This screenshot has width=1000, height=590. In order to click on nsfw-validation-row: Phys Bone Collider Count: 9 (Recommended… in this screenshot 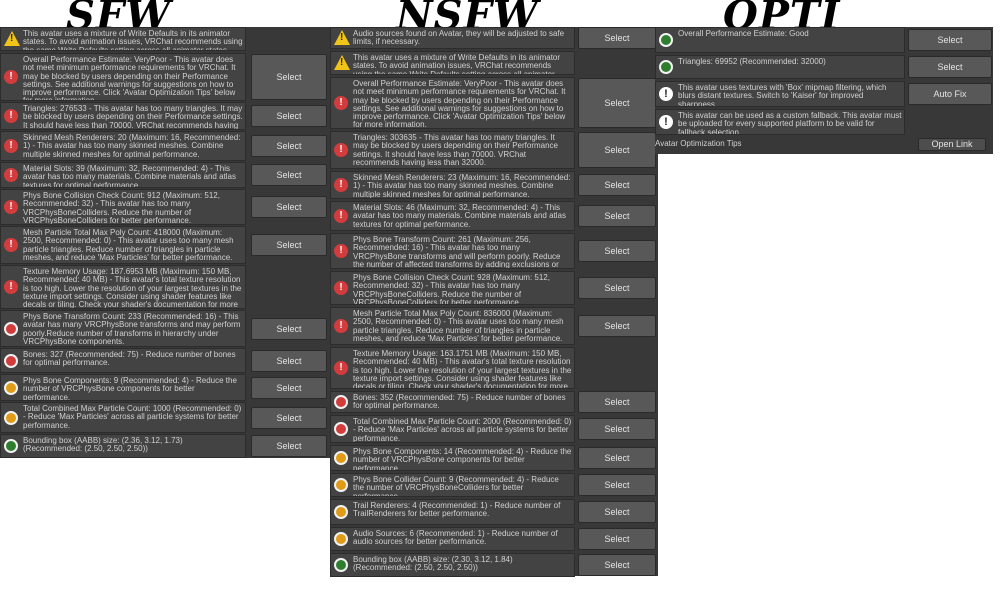, I will do `click(452, 485)`.